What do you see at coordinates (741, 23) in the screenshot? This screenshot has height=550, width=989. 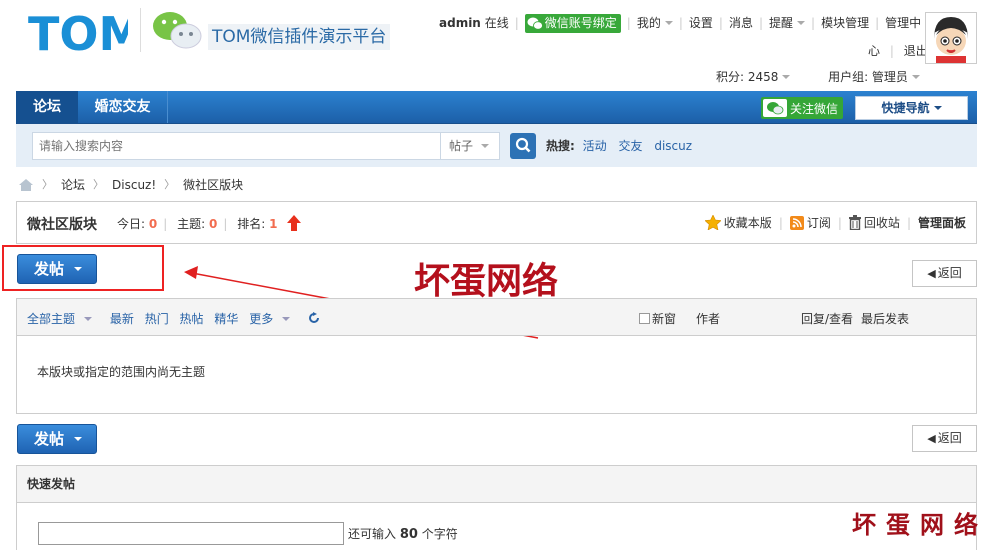 I see `messages-link: 消息` at bounding box center [741, 23].